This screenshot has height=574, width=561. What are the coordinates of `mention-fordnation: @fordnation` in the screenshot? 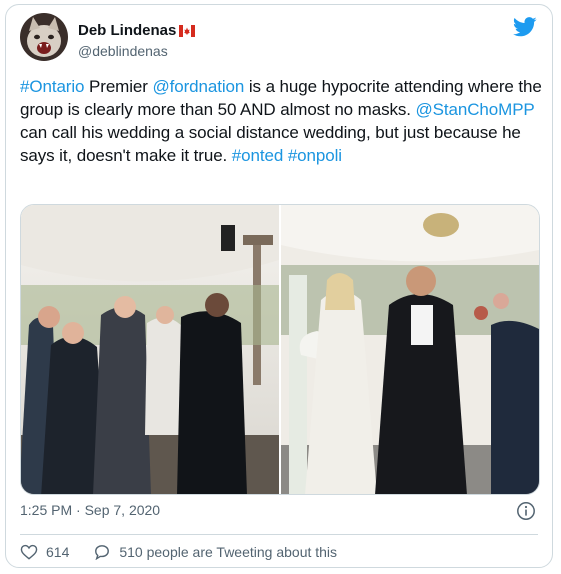 It's located at (198, 86).